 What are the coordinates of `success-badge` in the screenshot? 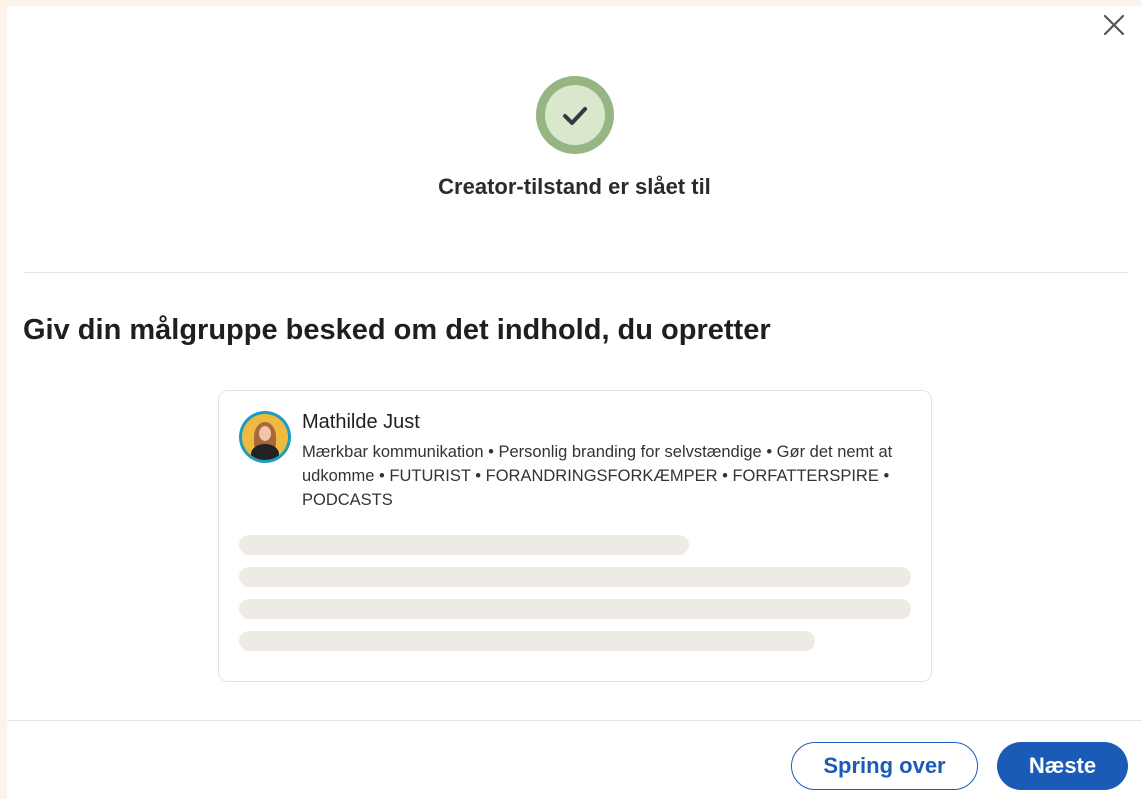 It's located at (575, 115).